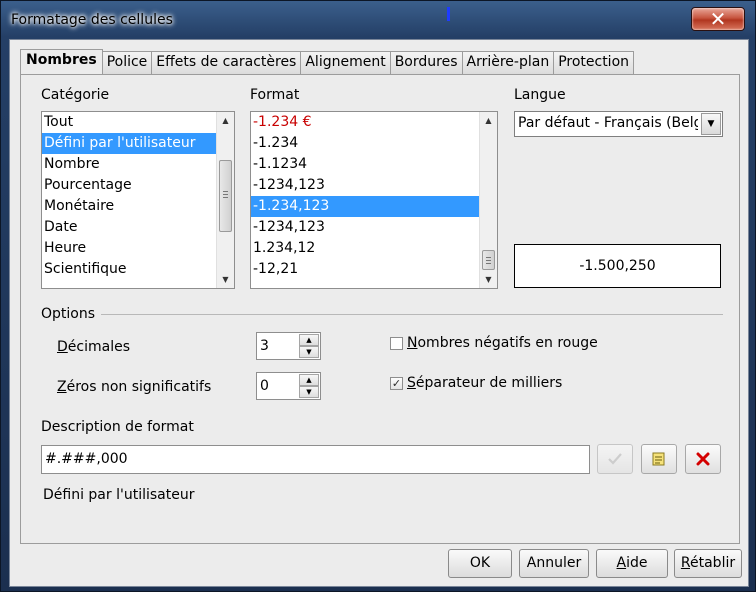  Describe the element at coordinates (68, 314) in the screenshot. I see `options-label: Options` at that location.